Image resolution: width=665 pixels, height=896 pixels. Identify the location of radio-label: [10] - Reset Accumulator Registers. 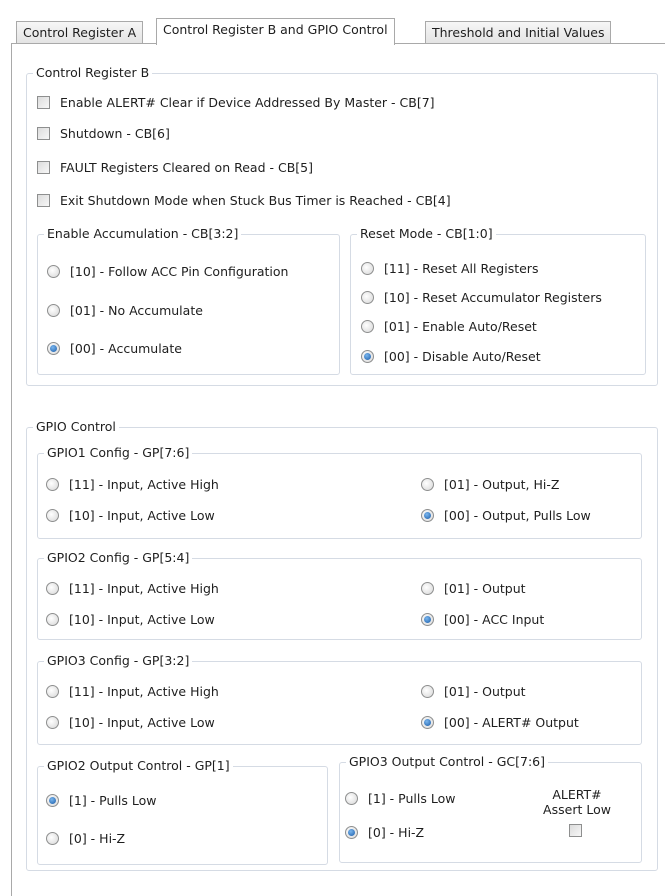
(493, 297).